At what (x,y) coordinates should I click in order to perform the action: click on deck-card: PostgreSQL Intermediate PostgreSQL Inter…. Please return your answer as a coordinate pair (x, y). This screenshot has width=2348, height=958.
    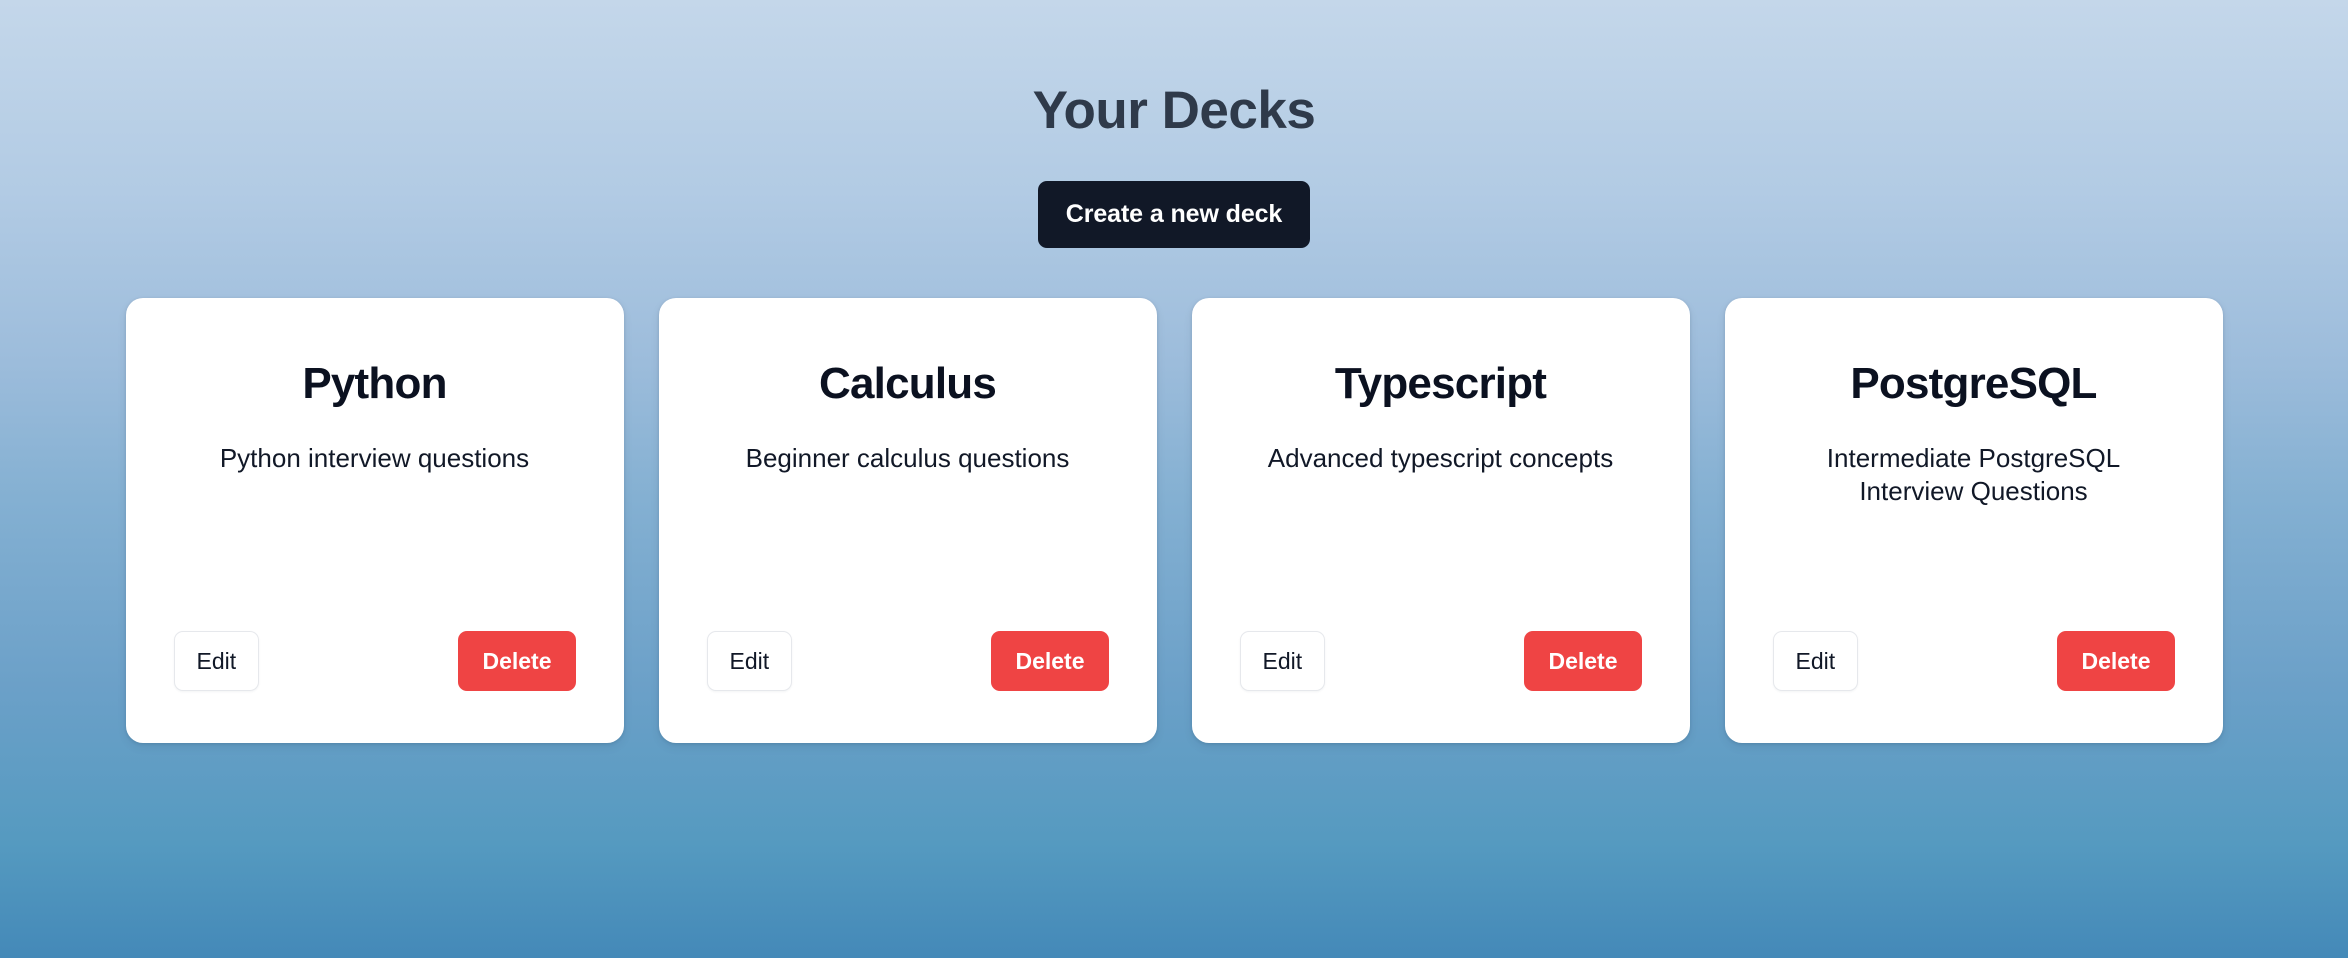
    Looking at the image, I should click on (1973, 520).